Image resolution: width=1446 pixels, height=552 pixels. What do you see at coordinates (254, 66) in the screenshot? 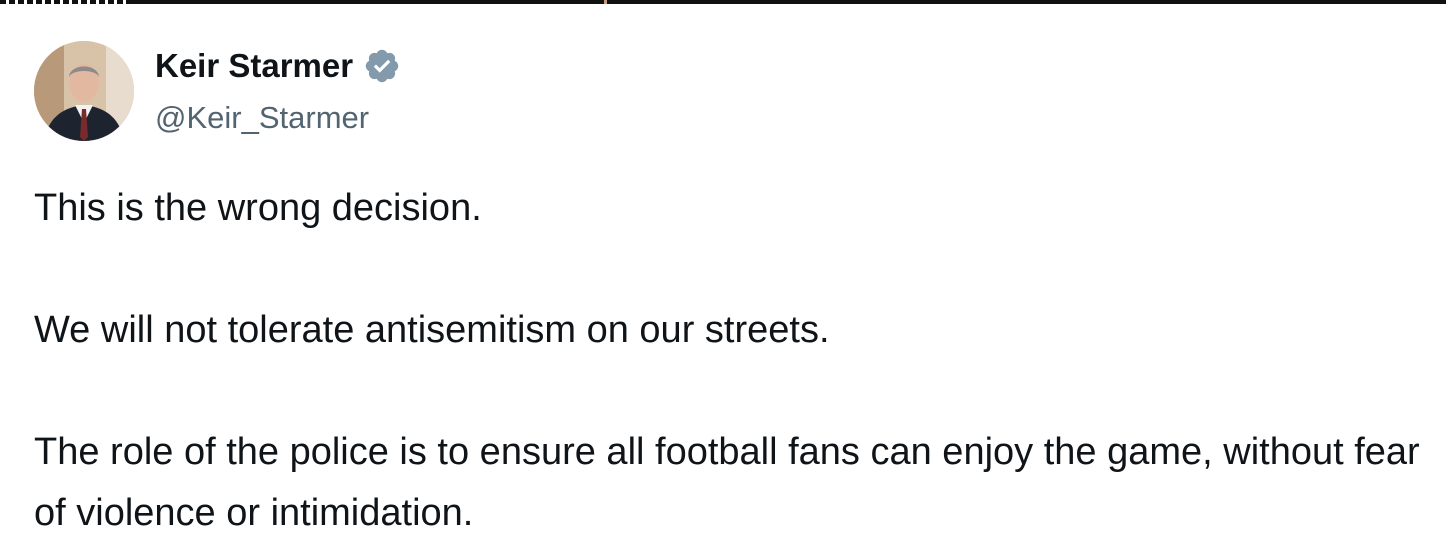
I see `author-display-name: Keir Starmer` at bounding box center [254, 66].